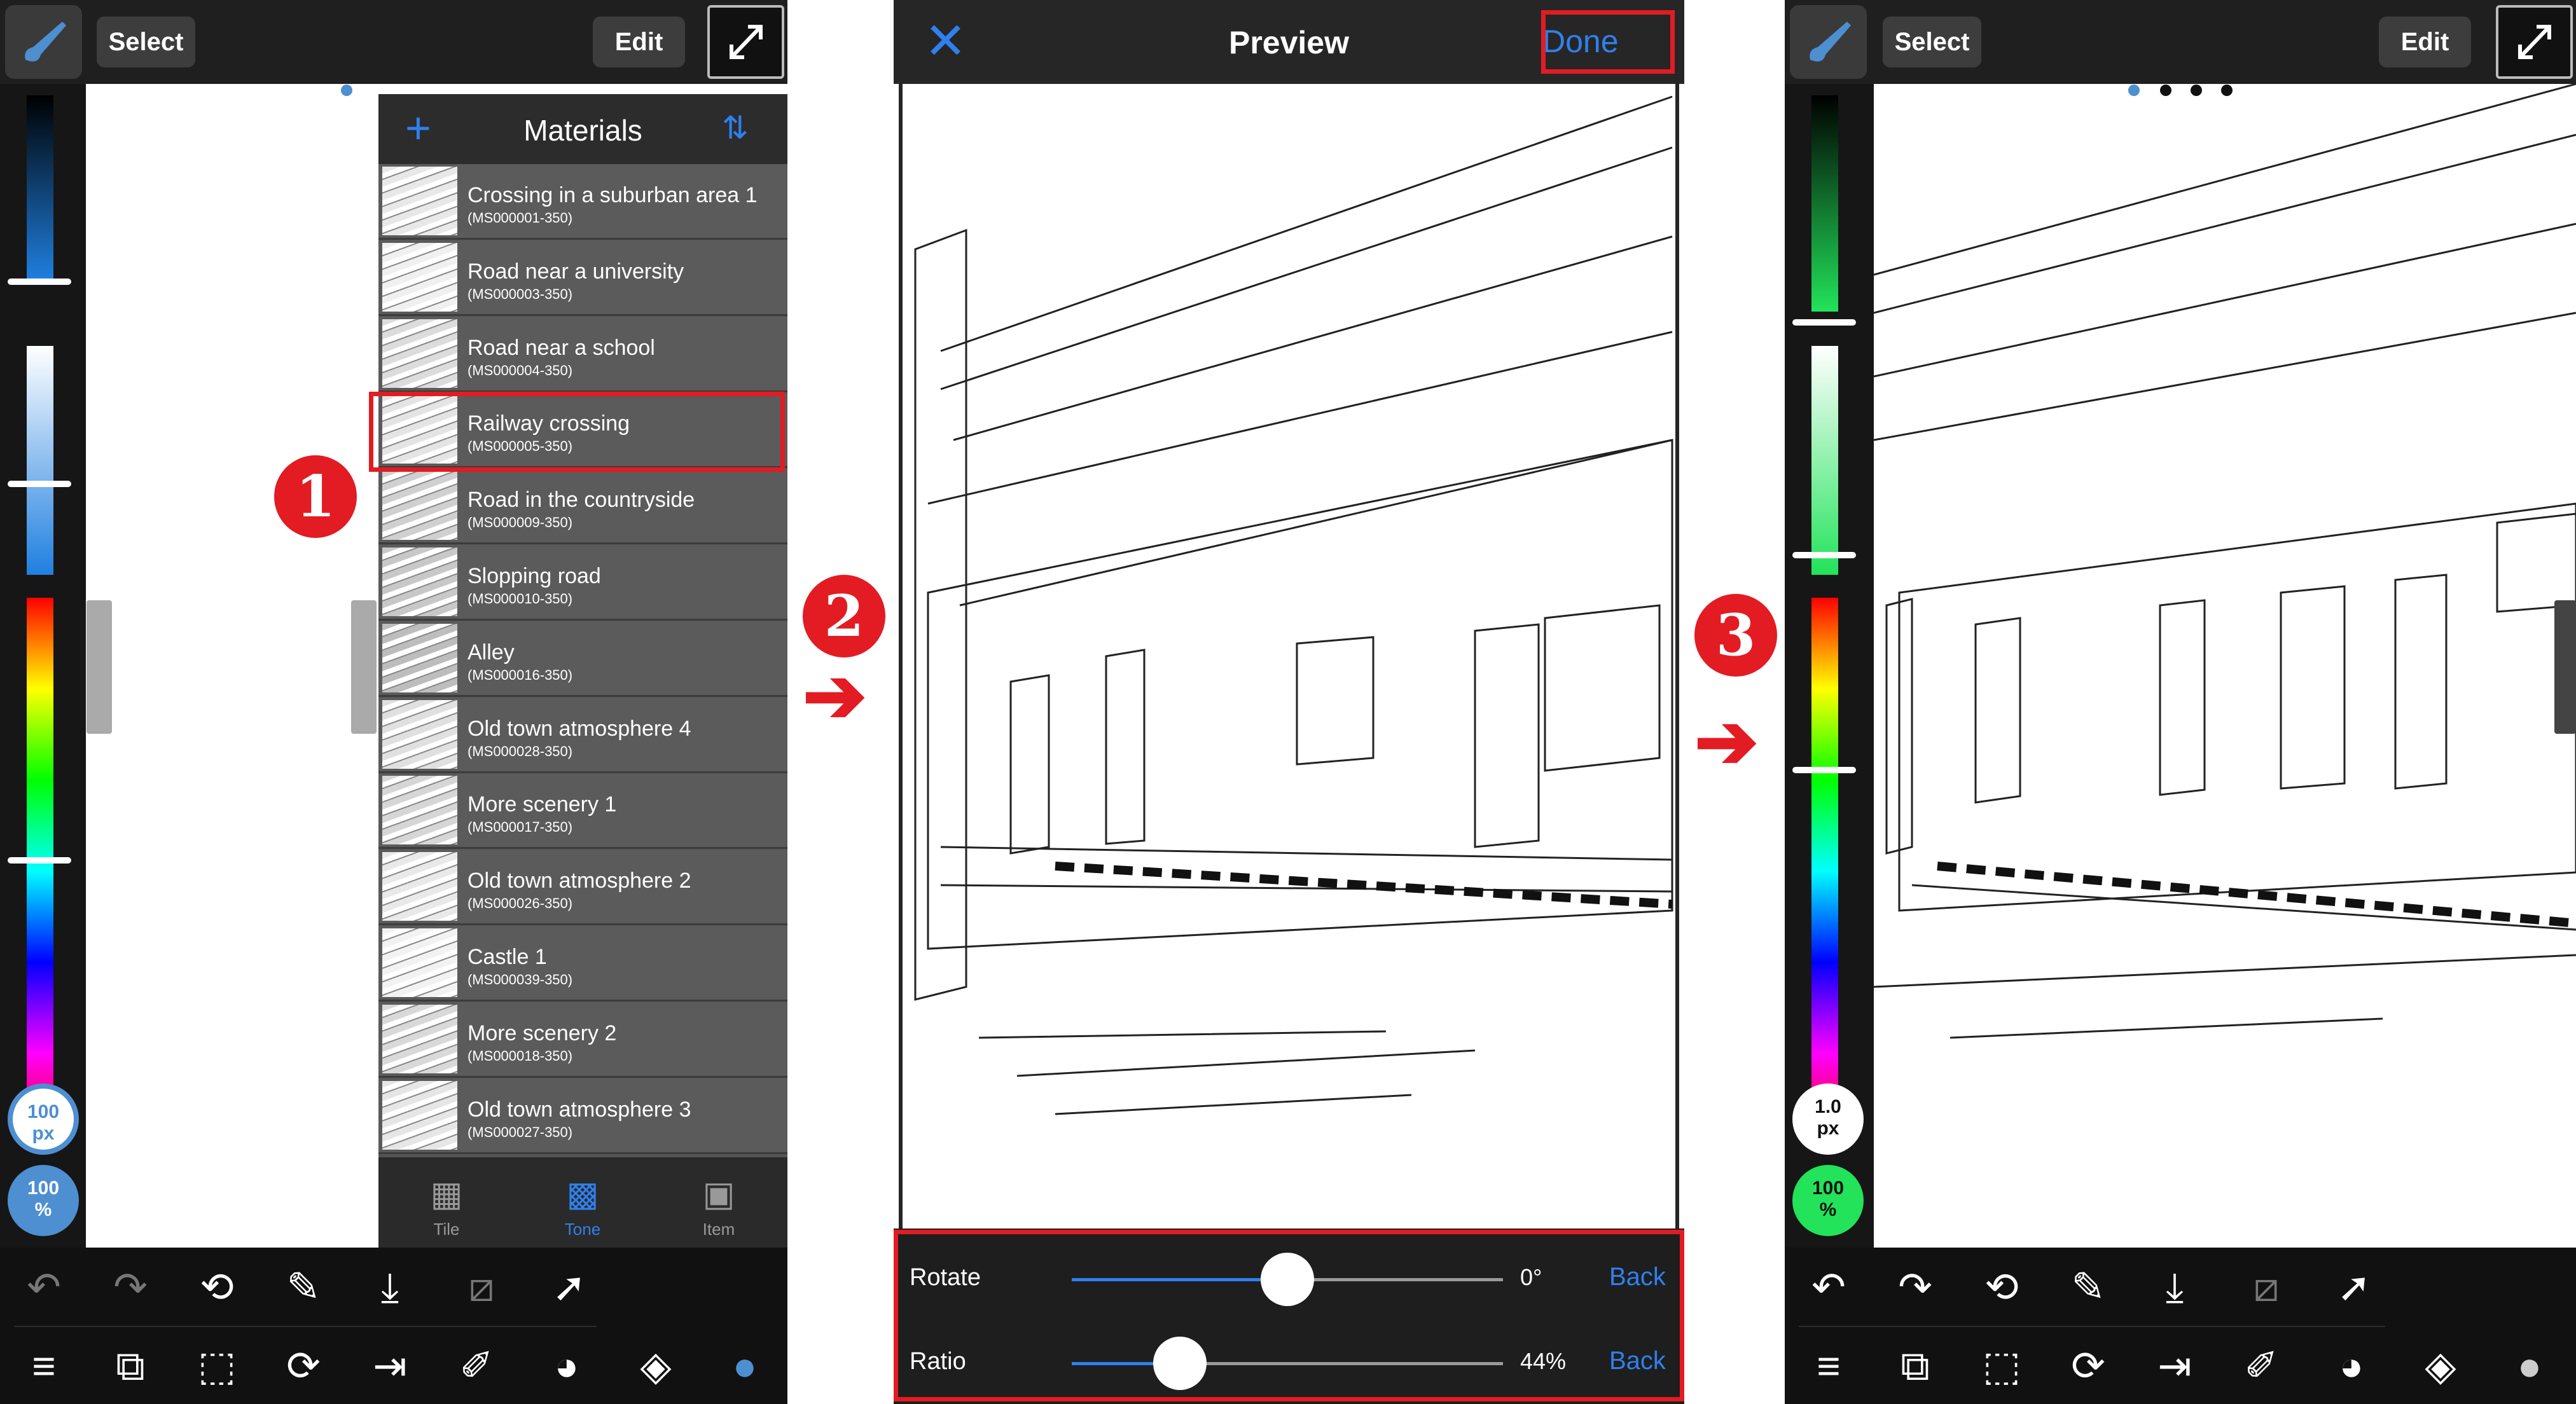 The width and height of the screenshot is (2576, 1404). What do you see at coordinates (520, 599) in the screenshot?
I see `material-code: (MS000010-350)` at bounding box center [520, 599].